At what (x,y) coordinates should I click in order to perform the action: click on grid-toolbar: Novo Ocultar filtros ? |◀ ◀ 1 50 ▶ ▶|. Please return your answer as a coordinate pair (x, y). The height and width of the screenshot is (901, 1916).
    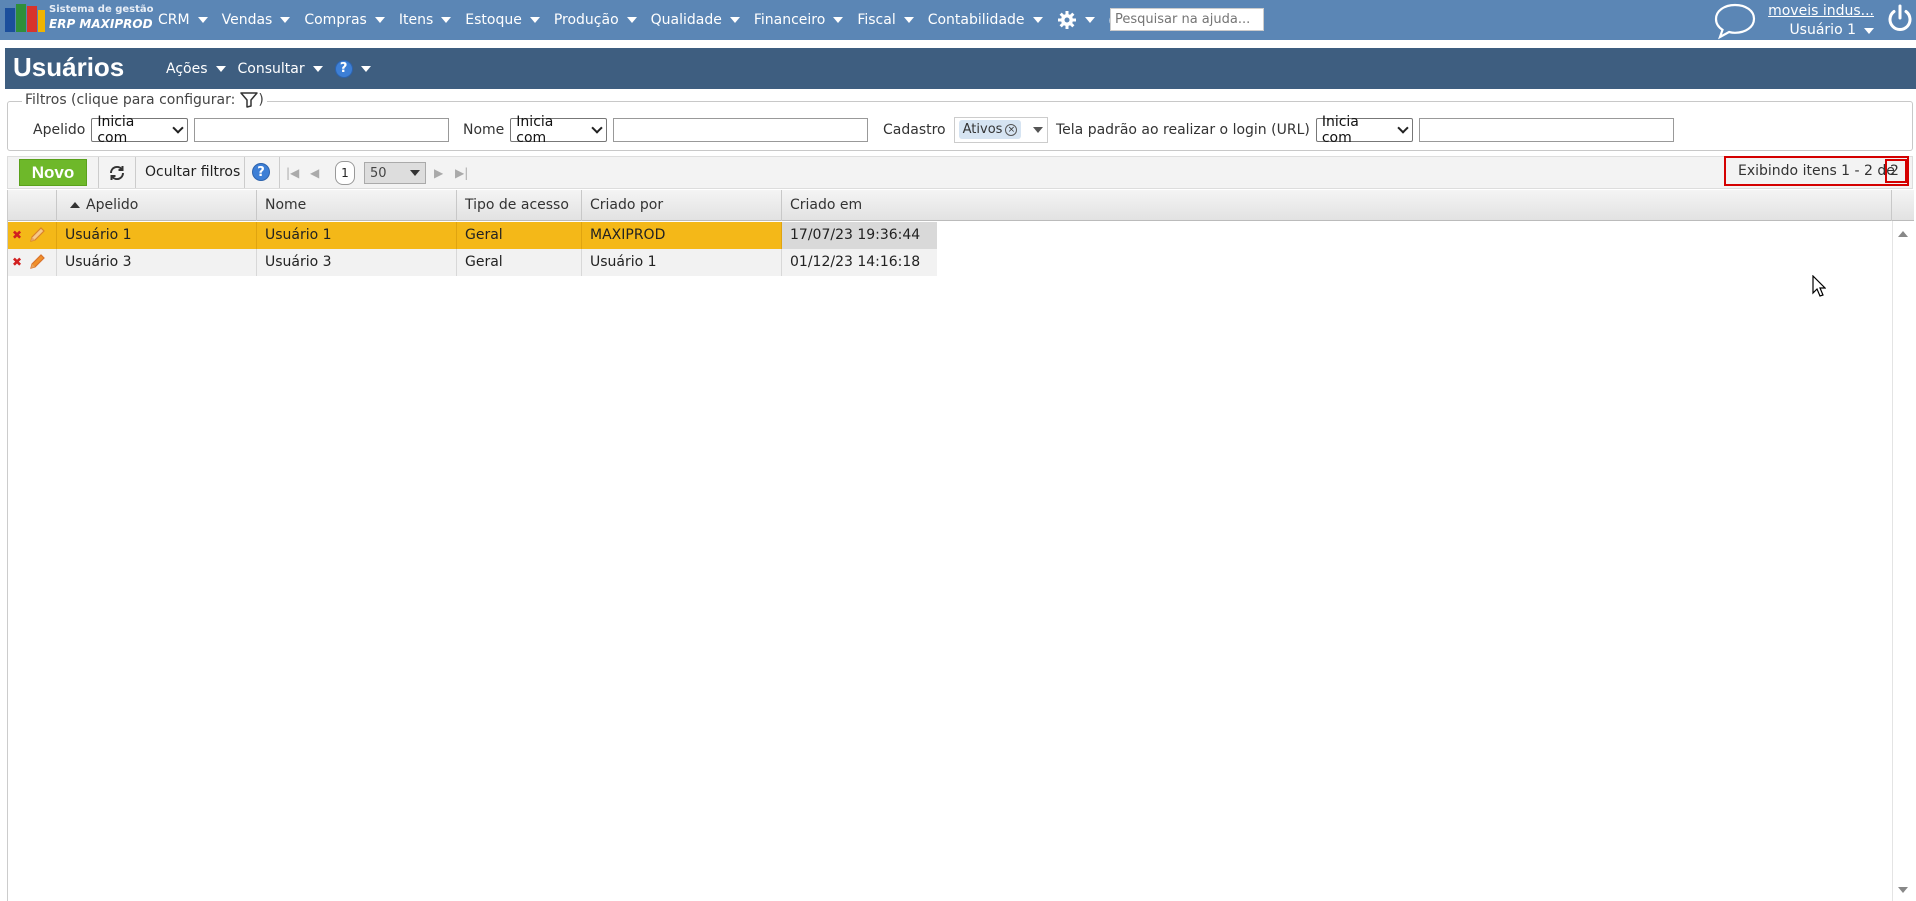
    Looking at the image, I should click on (960, 172).